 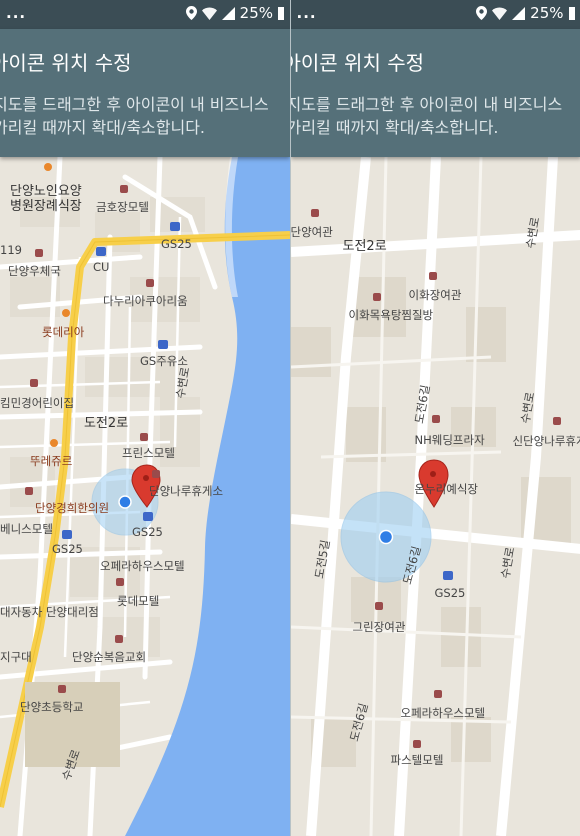 What do you see at coordinates (417, 760) in the screenshot?
I see `map-label: 파스텔모텔` at bounding box center [417, 760].